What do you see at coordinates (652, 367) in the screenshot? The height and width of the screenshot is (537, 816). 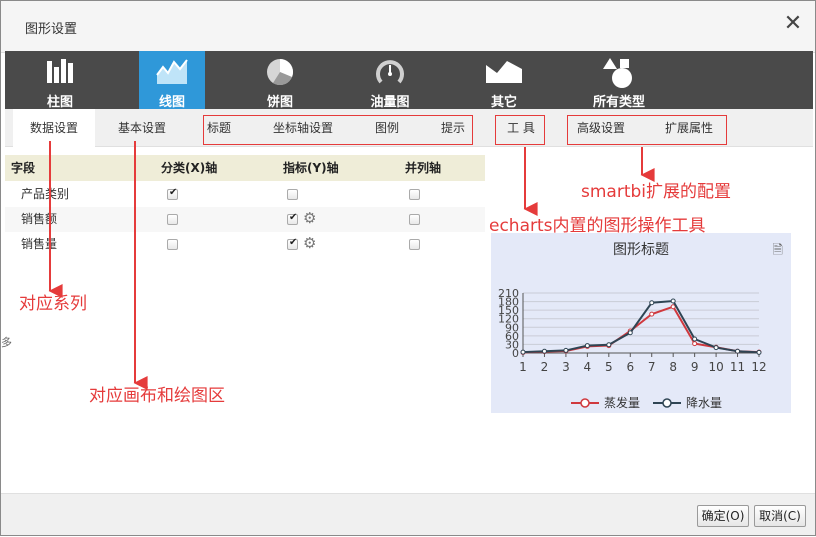 I see `x-tick-label: 7` at bounding box center [652, 367].